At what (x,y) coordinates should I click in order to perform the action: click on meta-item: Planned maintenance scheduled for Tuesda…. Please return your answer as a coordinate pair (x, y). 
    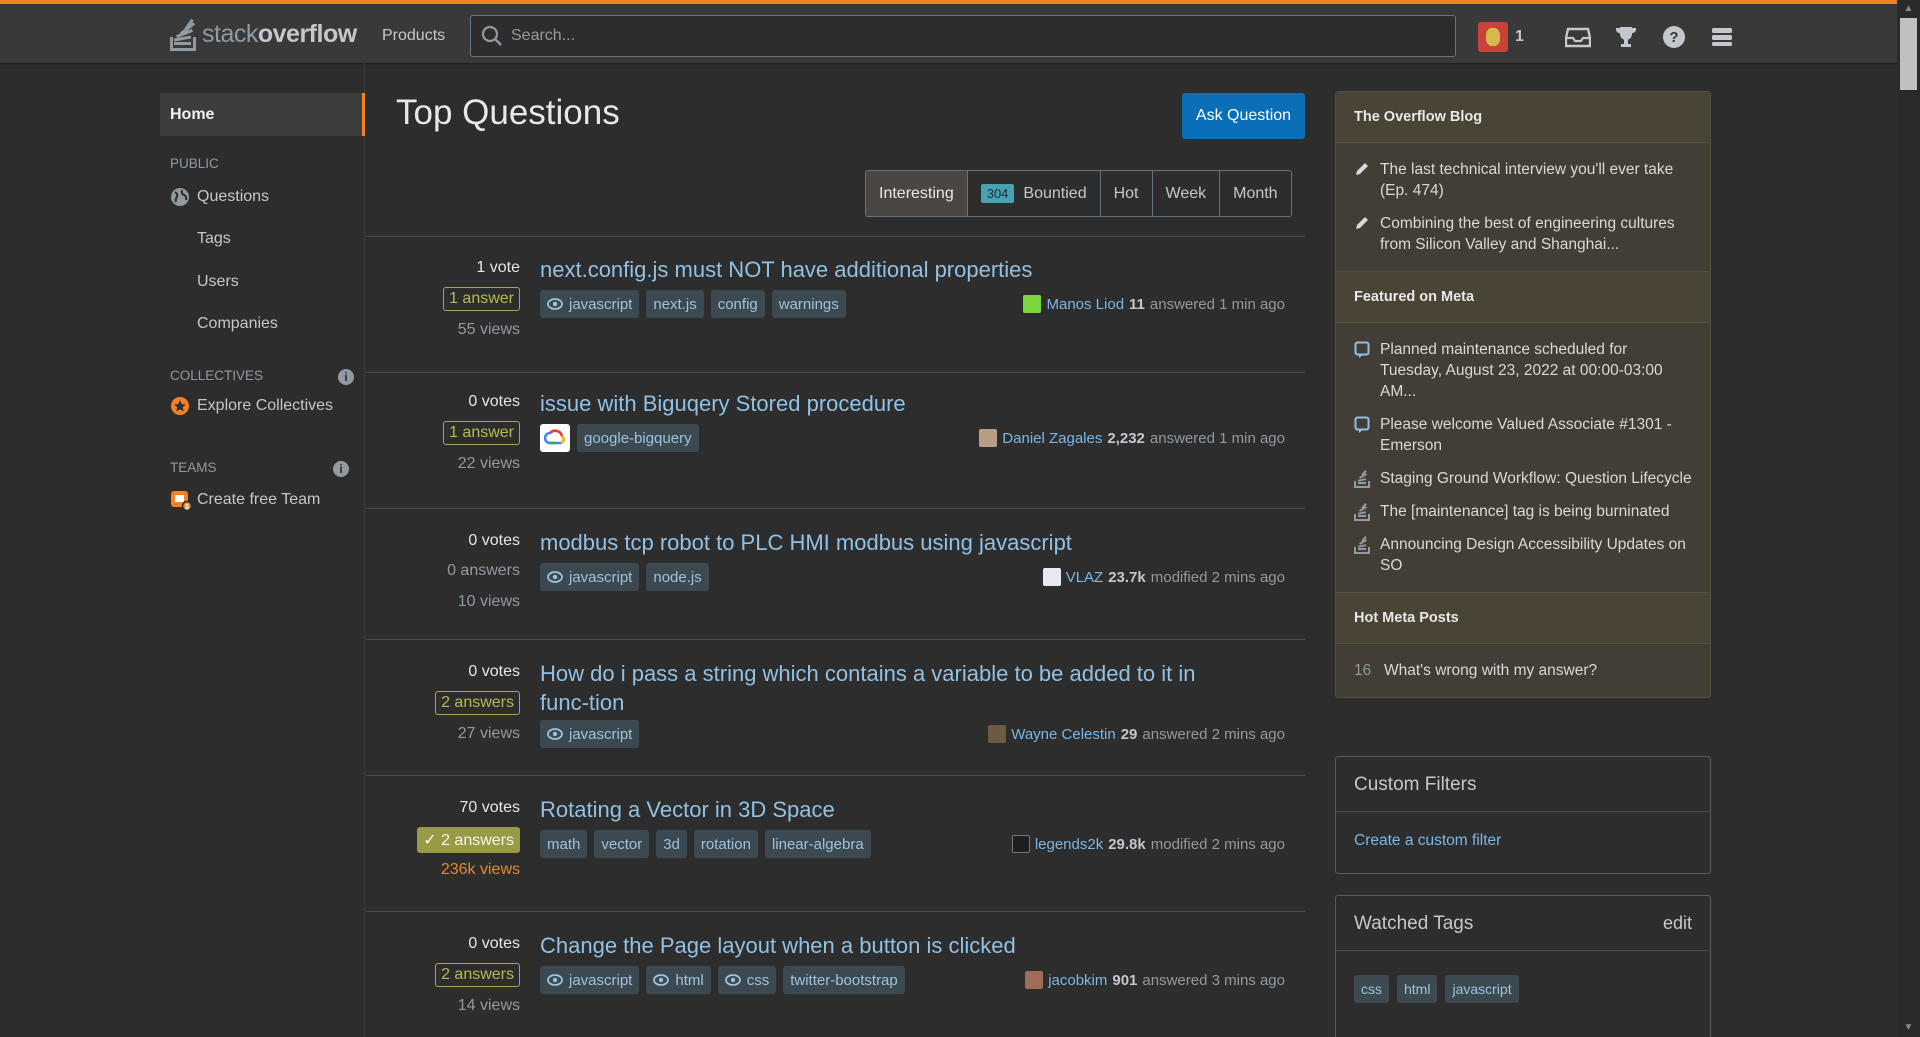
    Looking at the image, I should click on (1523, 370).